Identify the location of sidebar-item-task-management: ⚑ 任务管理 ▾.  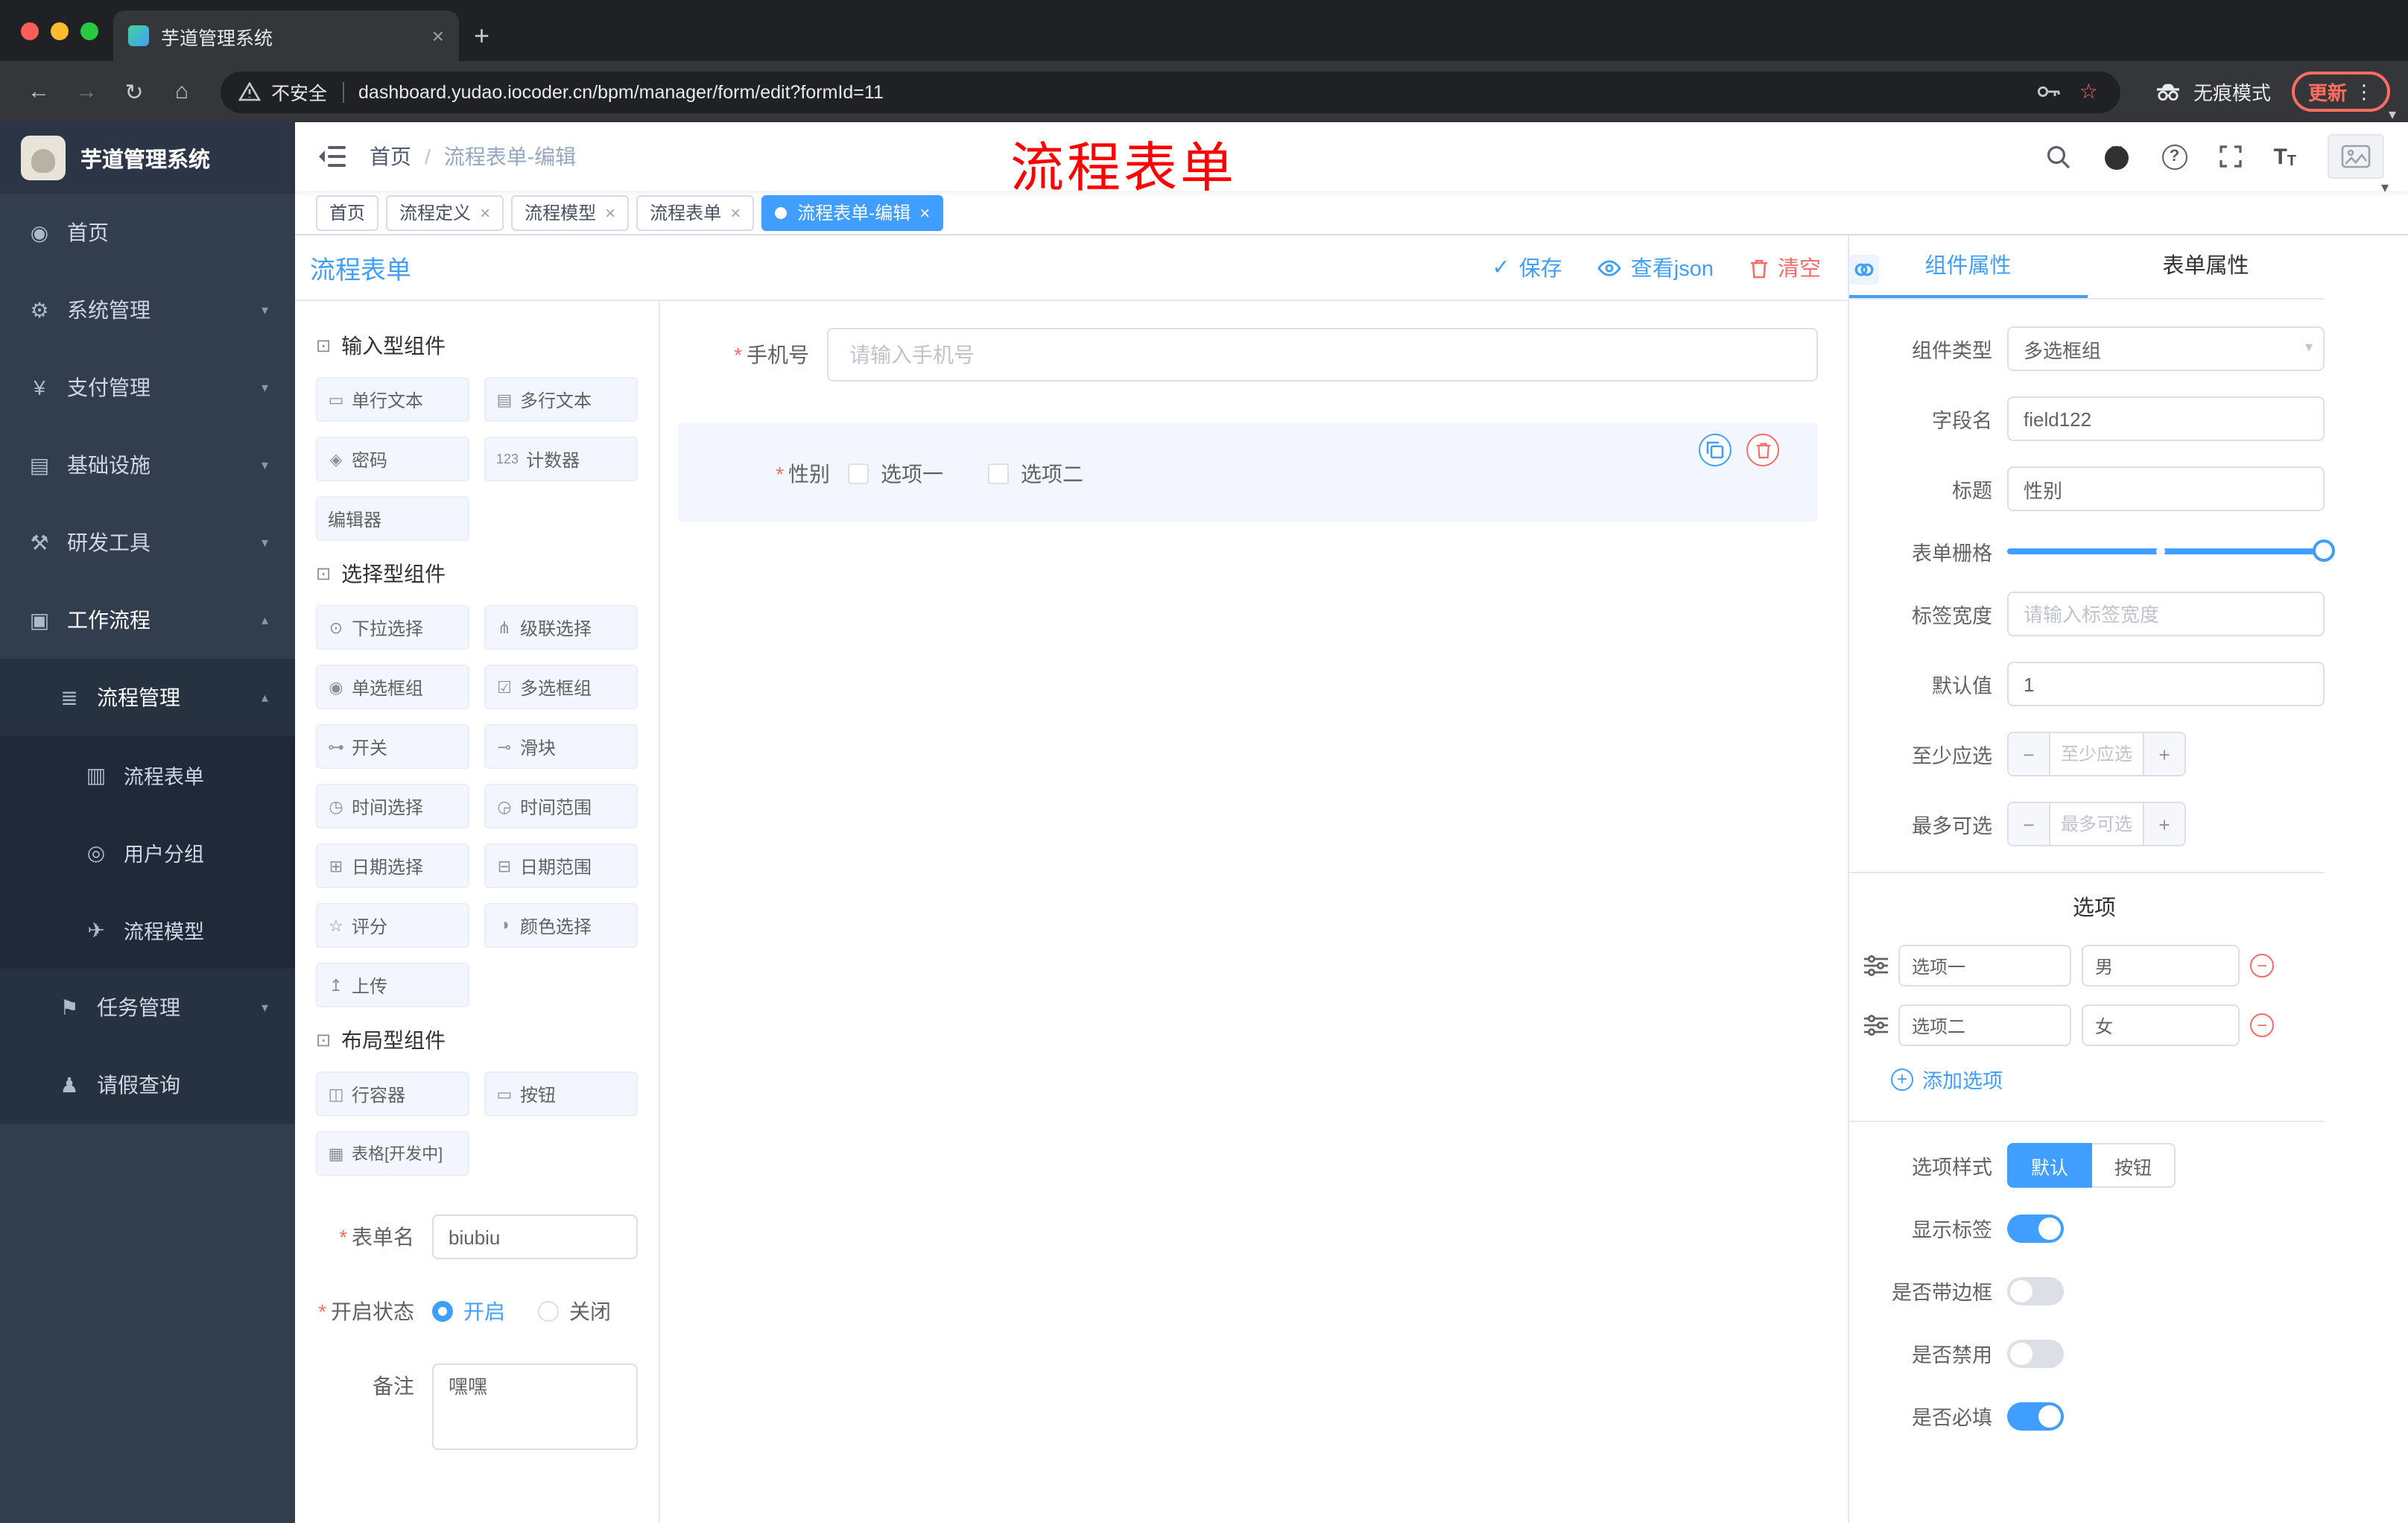
(147, 1008).